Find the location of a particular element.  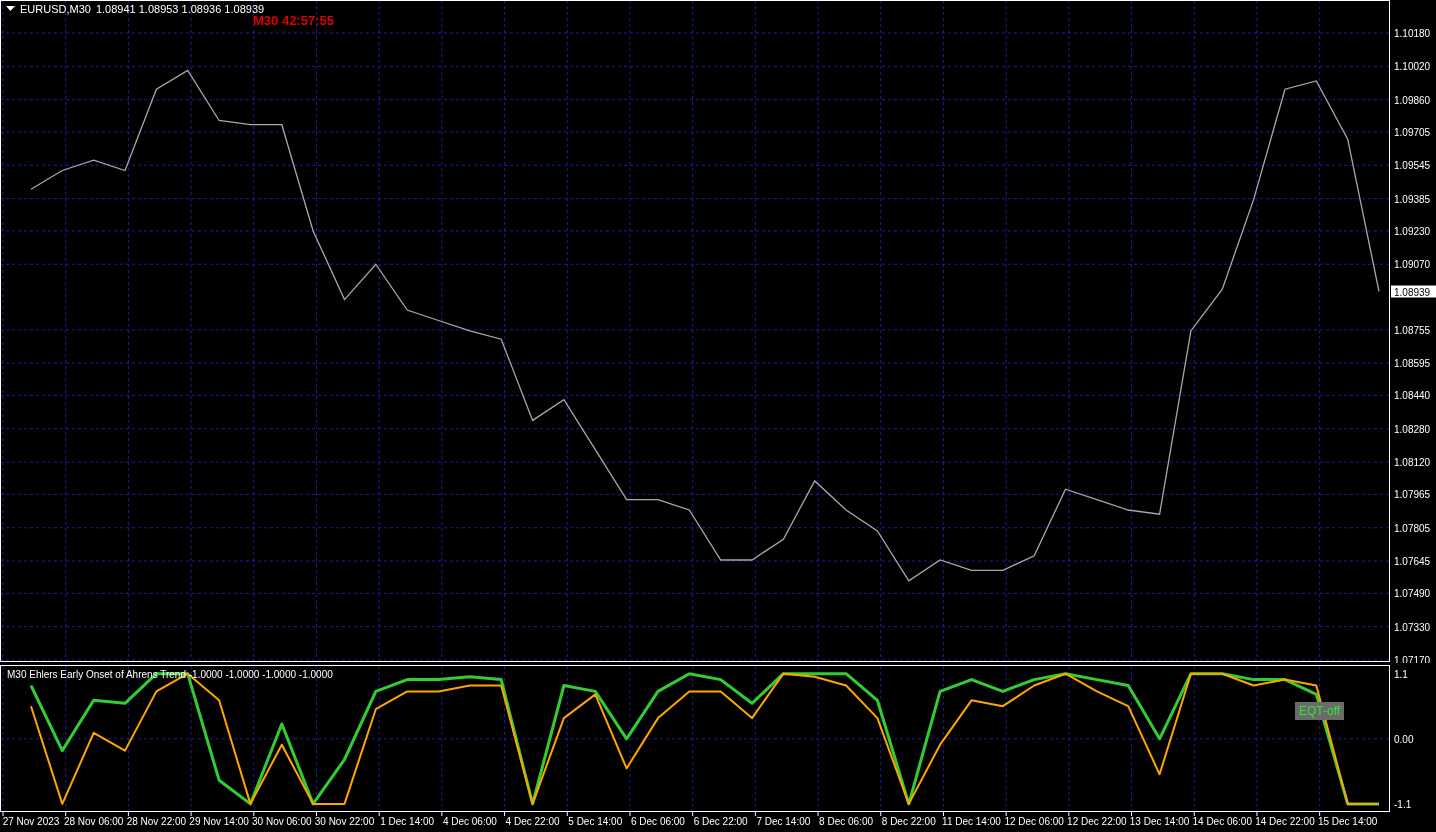

time-axis-label: 14 Dec 22:00 is located at coordinates (1285, 821).